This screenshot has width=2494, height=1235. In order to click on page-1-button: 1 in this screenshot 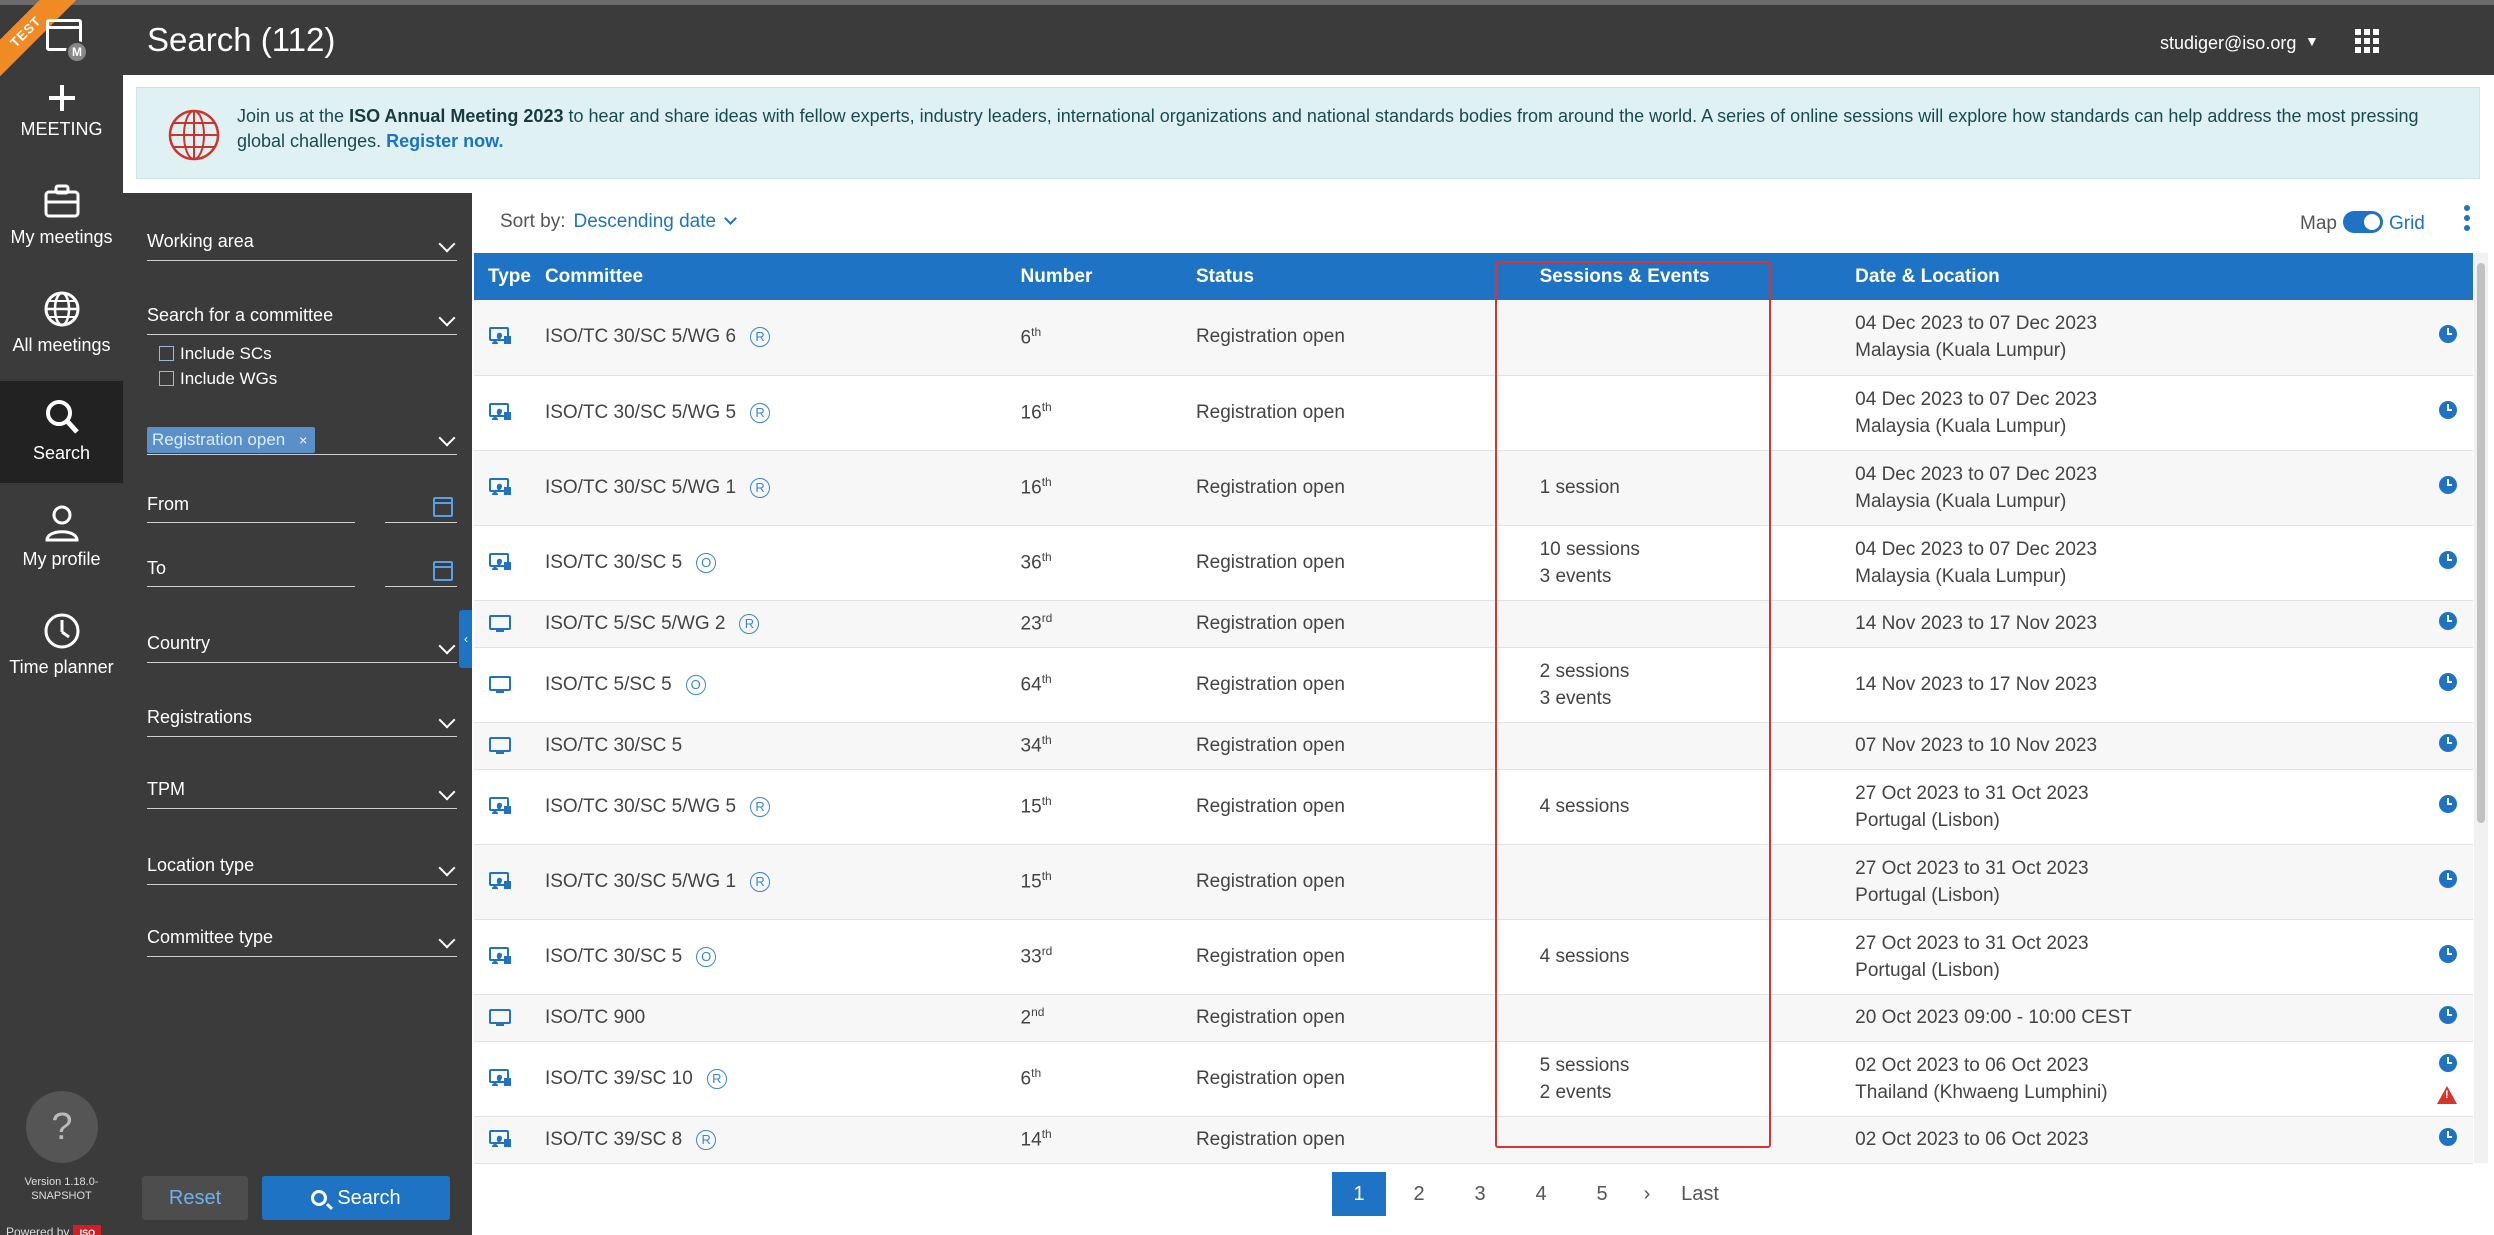, I will do `click(1359, 1194)`.